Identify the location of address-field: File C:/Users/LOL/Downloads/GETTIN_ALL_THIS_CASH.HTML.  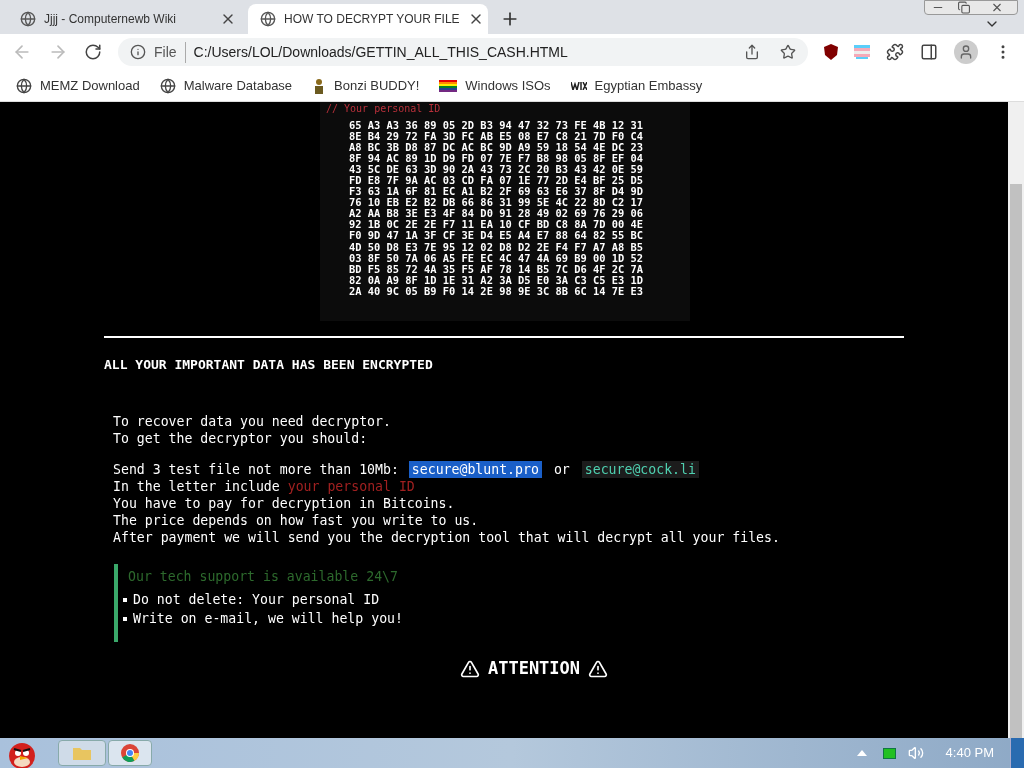
(463, 52).